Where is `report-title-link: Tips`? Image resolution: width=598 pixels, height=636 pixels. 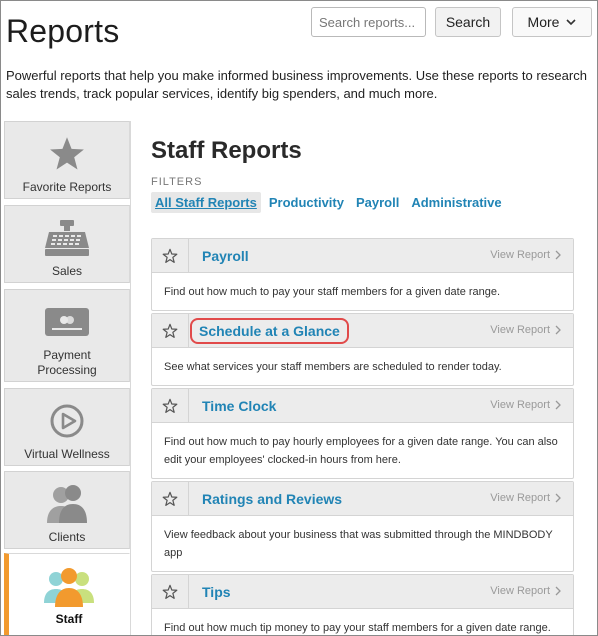
report-title-link: Tips is located at coordinates (216, 592).